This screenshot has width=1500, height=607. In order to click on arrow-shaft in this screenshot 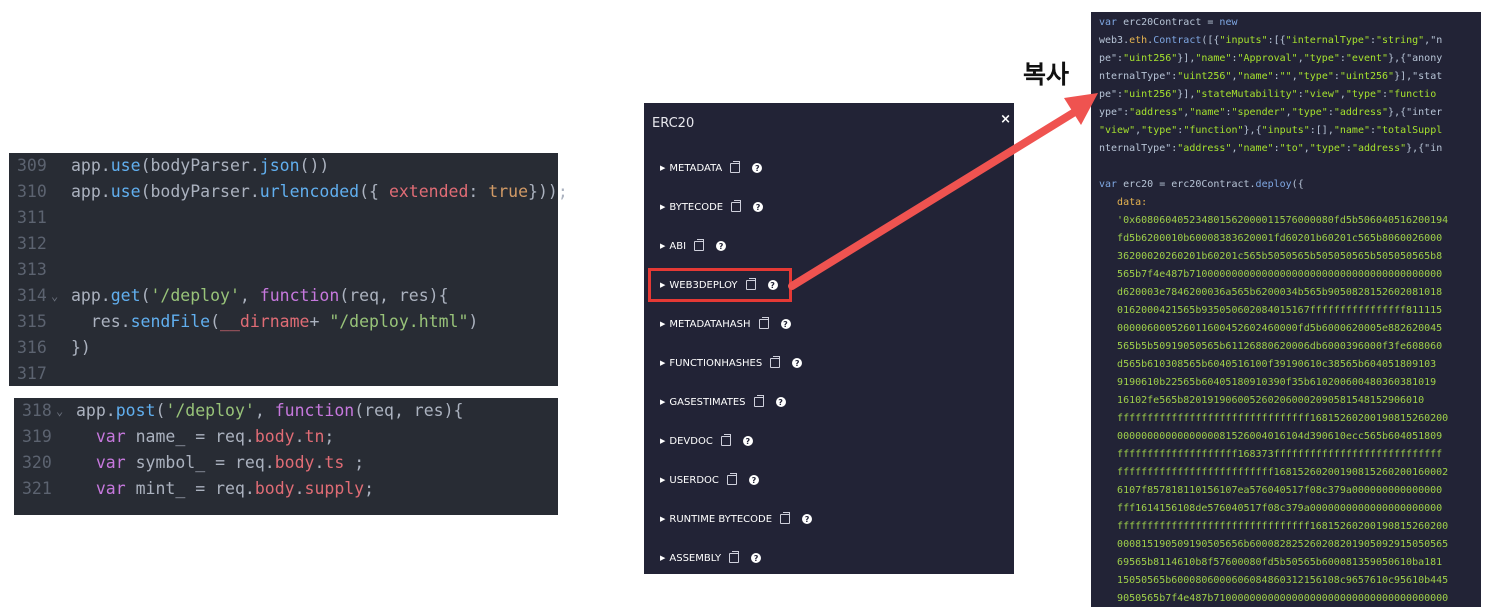, I will do `click(935, 198)`.